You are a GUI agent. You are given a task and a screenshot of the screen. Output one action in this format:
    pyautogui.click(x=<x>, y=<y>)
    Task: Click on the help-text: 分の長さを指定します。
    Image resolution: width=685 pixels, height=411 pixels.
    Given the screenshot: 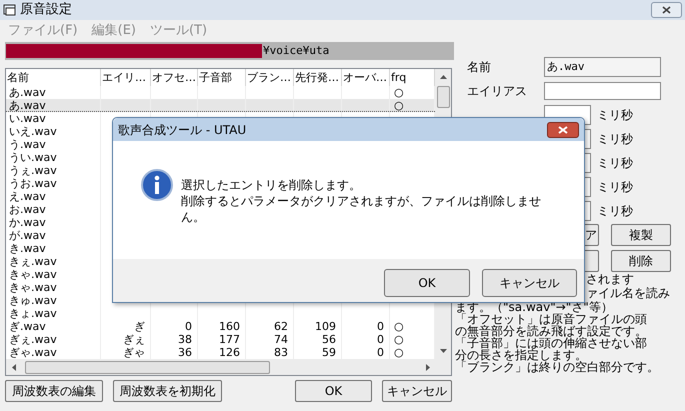 What is the action you would take?
    pyautogui.click(x=521, y=355)
    